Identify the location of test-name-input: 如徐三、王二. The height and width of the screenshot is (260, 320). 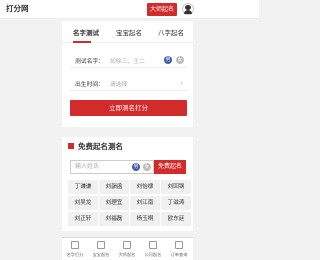
(127, 60).